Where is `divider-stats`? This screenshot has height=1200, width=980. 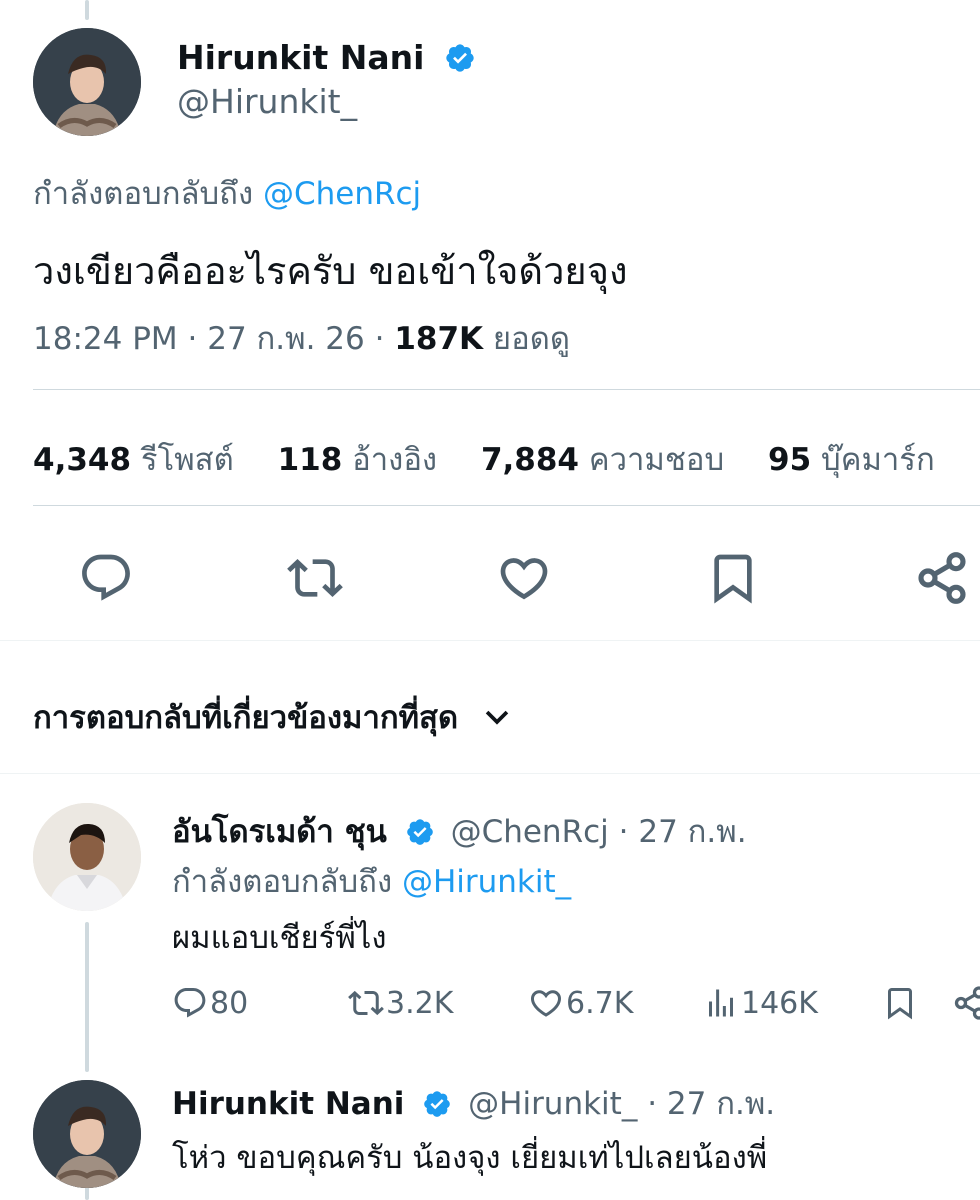
divider-stats is located at coordinates (506, 505).